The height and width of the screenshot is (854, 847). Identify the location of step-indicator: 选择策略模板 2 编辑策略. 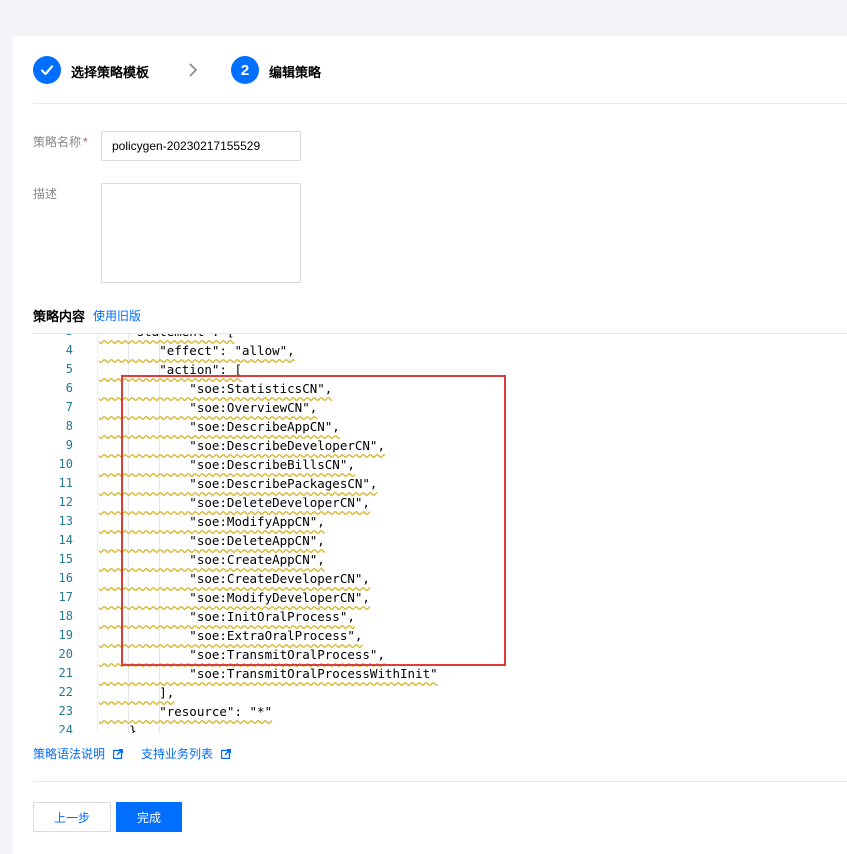
(440, 71).